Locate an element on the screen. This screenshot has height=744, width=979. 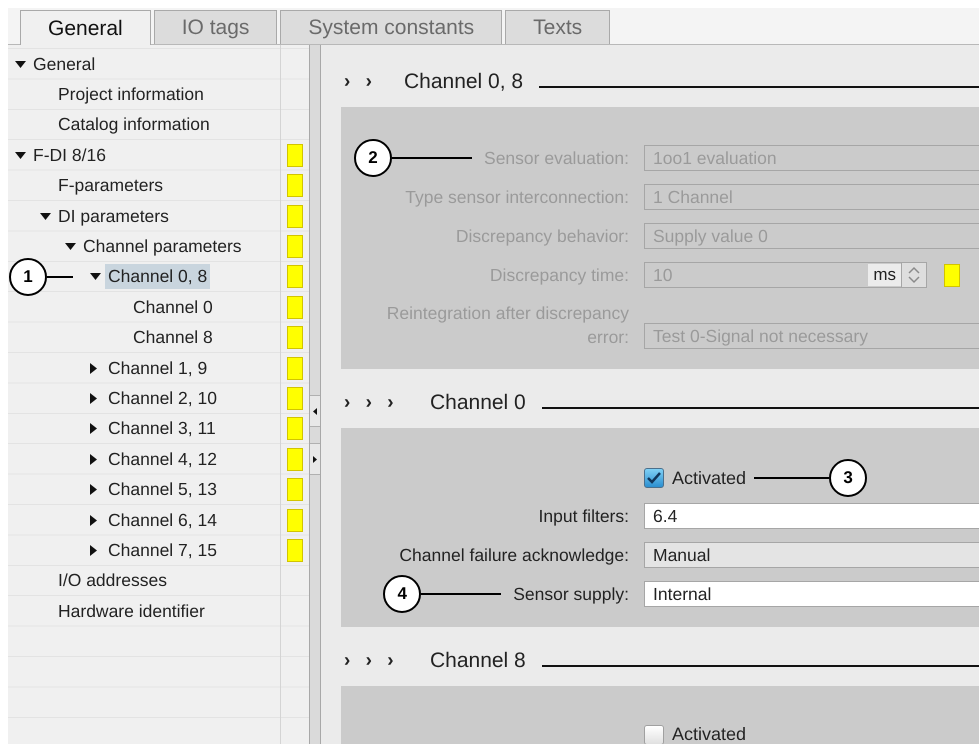
tree-item: Hardware identifier is located at coordinates (131, 611).